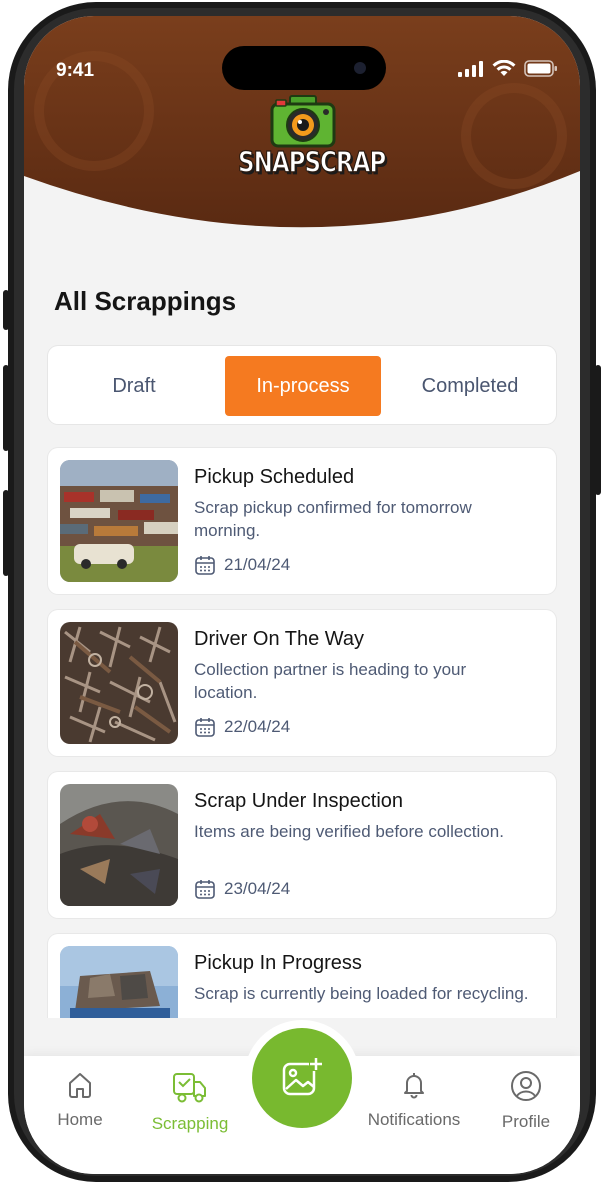 The height and width of the screenshot is (1184, 604). What do you see at coordinates (6, 310) in the screenshot?
I see `side-button-mute` at bounding box center [6, 310].